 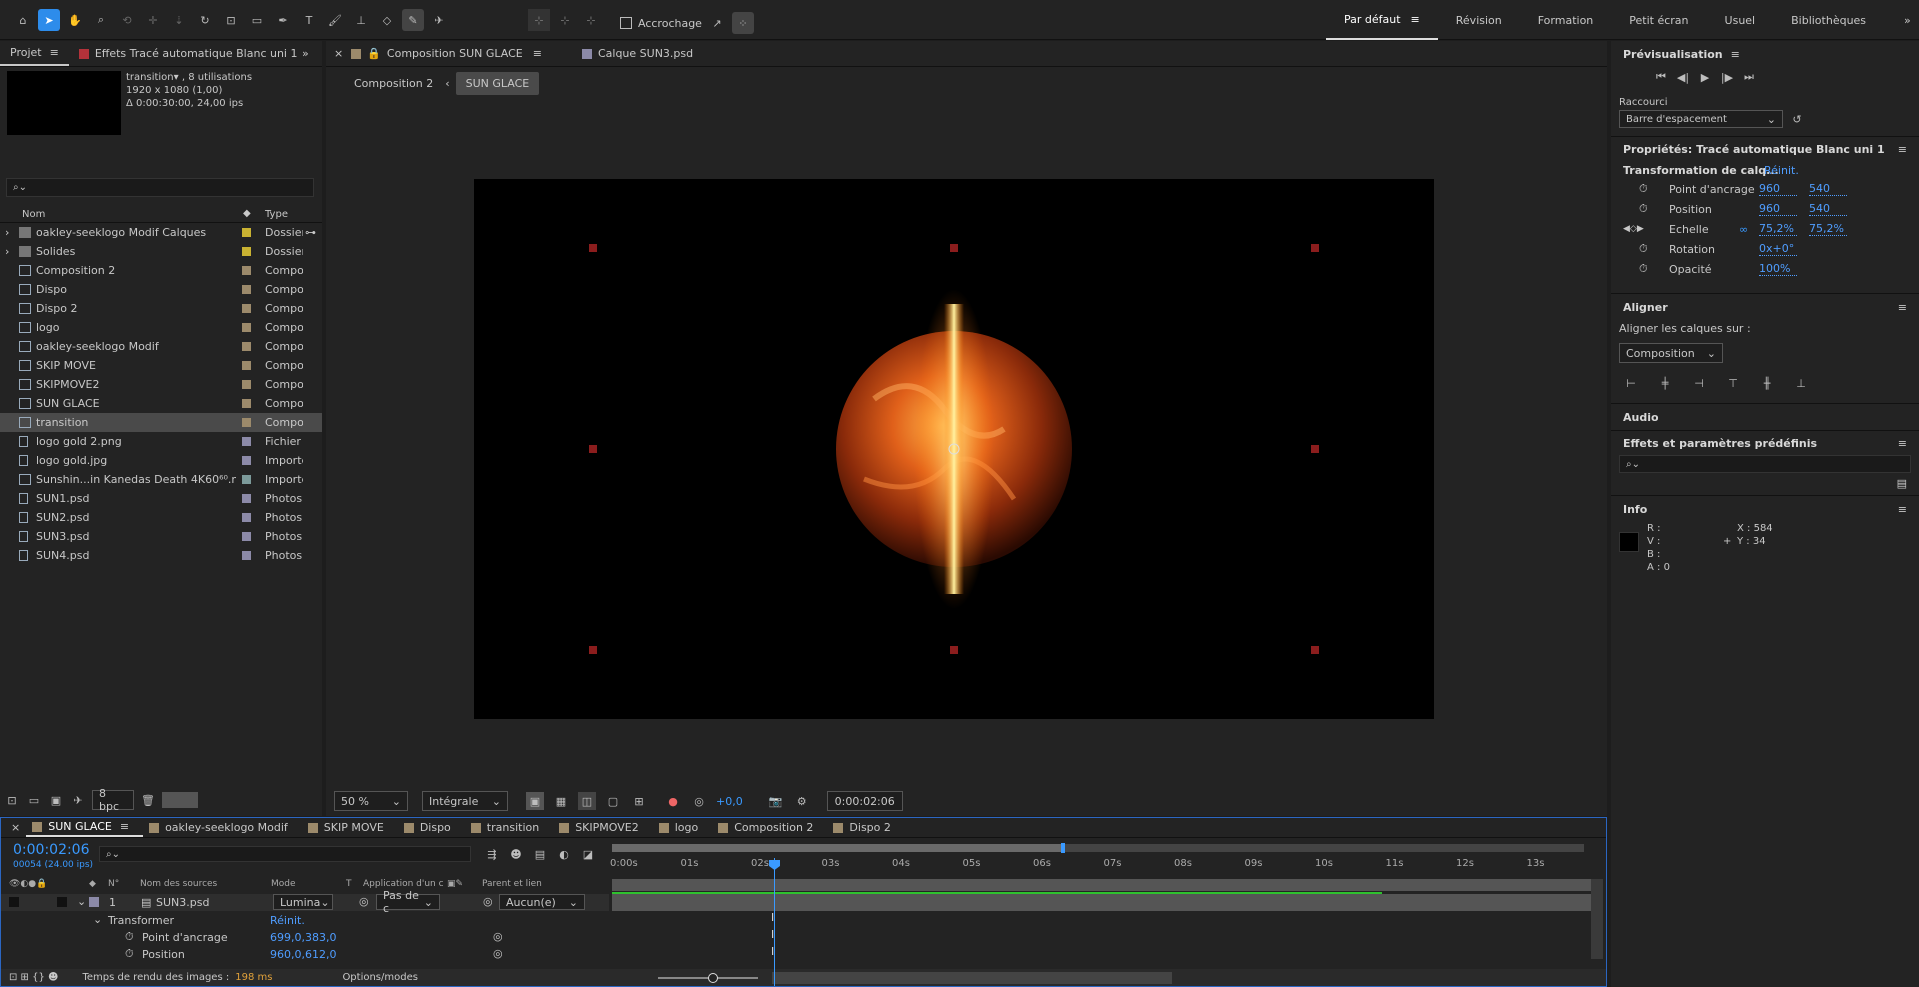 I want to click on project-item: › oakley-seeklogo Modif Calques Dossier ⊶, so click(x=161, y=232).